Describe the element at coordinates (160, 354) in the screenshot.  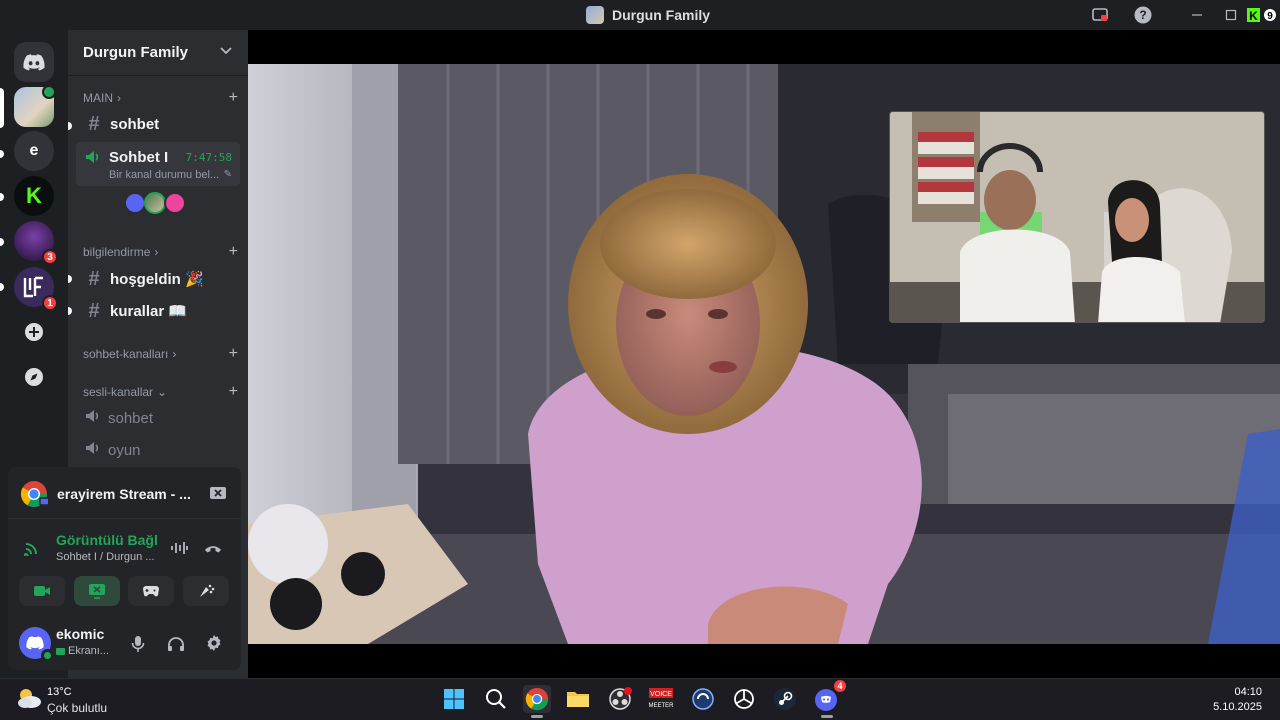
I see `category-sohbet-kanallari: sohbet-kanalları › +` at that location.